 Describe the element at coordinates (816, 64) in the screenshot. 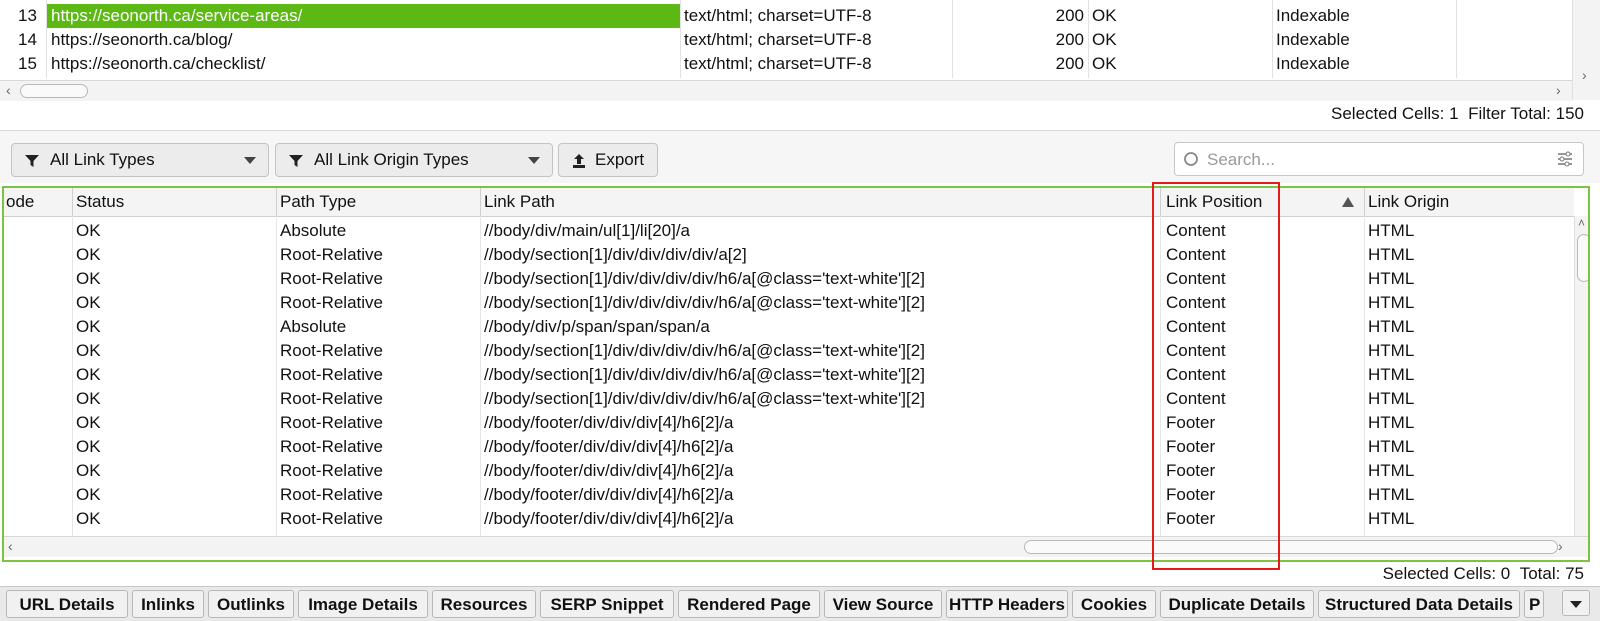

I see `content-type-cell: text/html; charset=UTF-8` at that location.